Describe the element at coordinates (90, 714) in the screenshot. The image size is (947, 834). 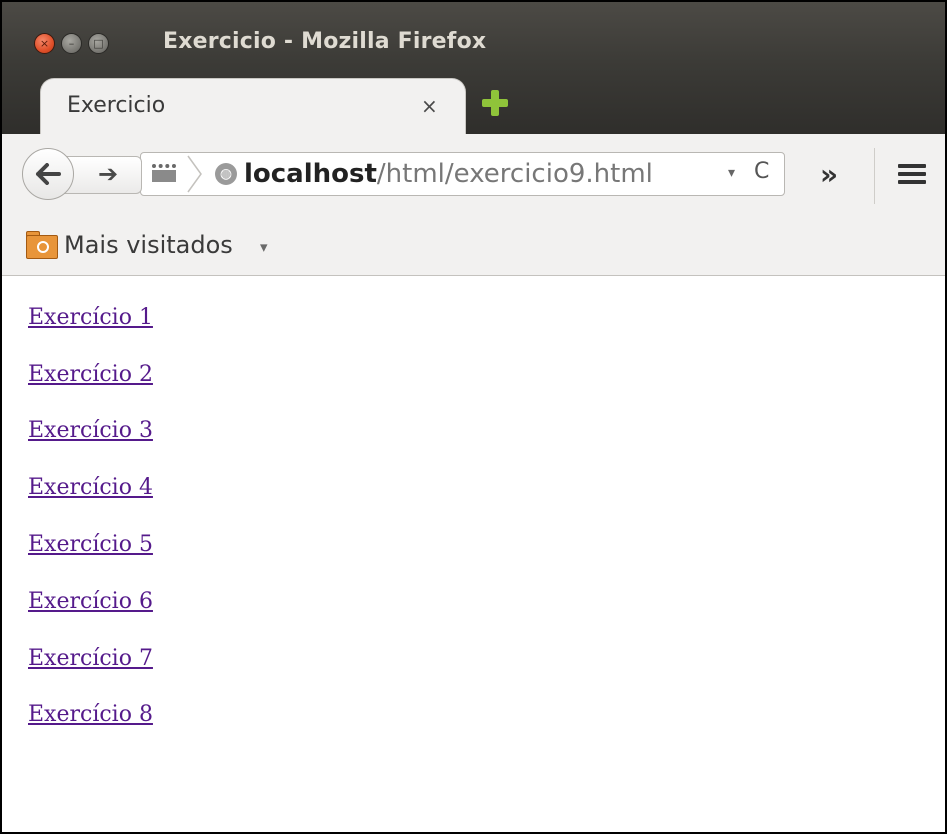
I see `link-exercicio-8: Exercício 8` at that location.